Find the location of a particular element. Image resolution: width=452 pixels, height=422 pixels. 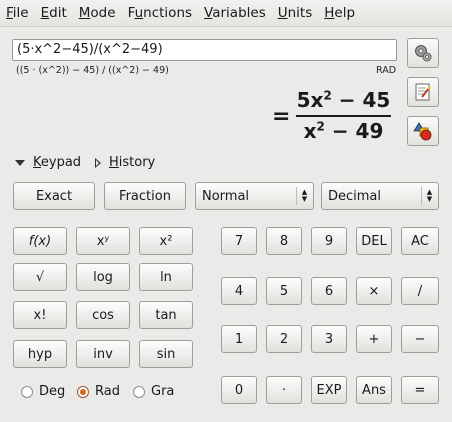

key-tan: tan is located at coordinates (166, 315).